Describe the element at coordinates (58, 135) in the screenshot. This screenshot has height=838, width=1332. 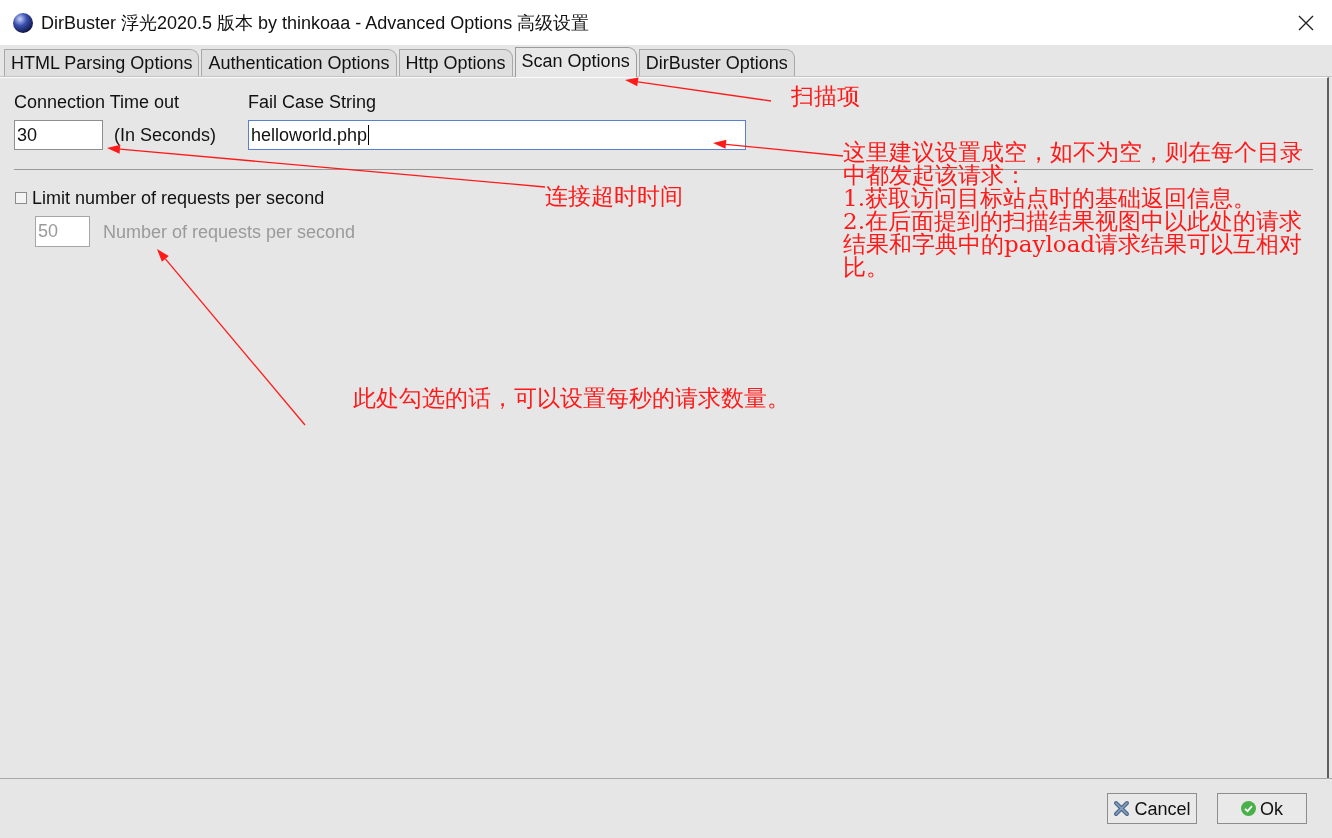
I see `timeout-field: 30` at that location.